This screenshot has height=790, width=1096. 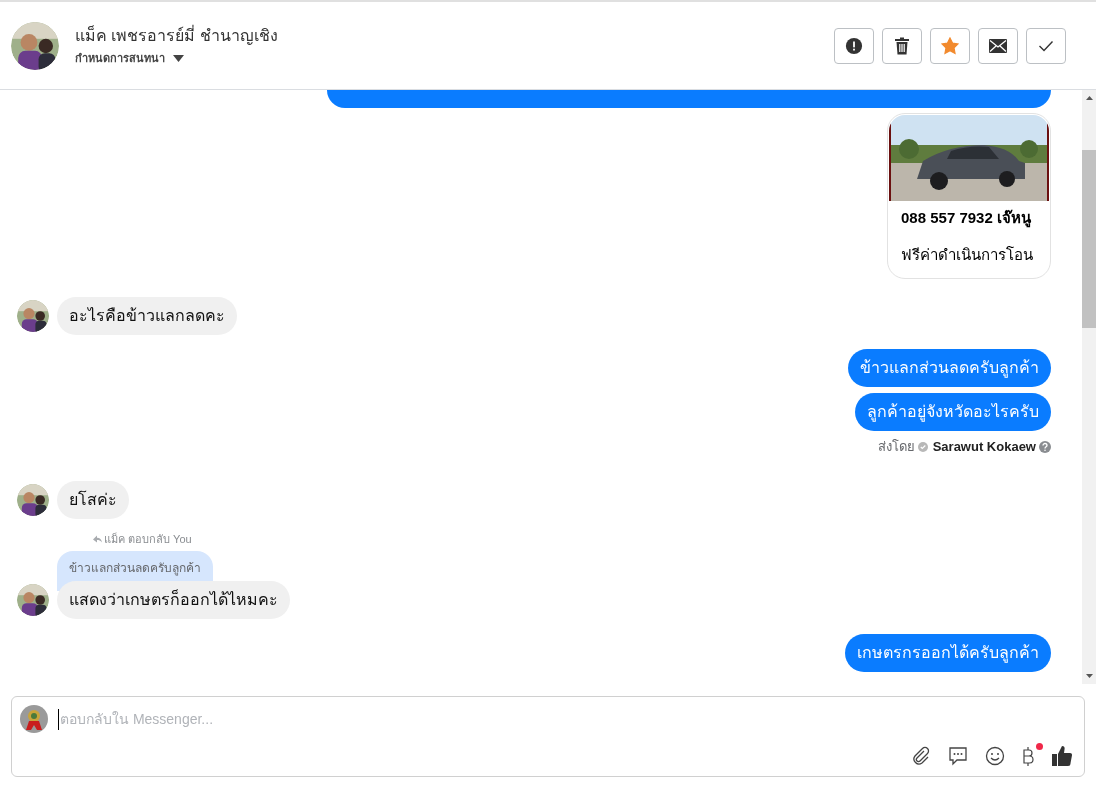 What do you see at coordinates (176, 35) in the screenshot?
I see `contact-name: แม็ค เพชรอารย์มี่ ชำนาญเชิง` at bounding box center [176, 35].